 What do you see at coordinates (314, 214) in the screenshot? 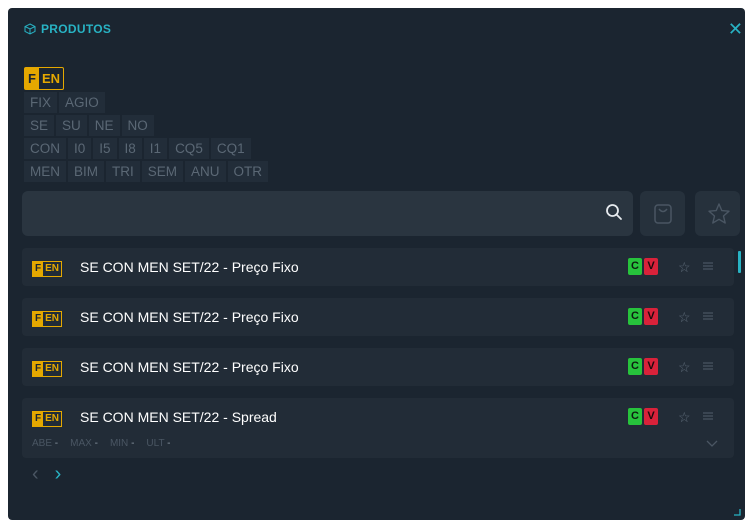
I see `search-input` at bounding box center [314, 214].